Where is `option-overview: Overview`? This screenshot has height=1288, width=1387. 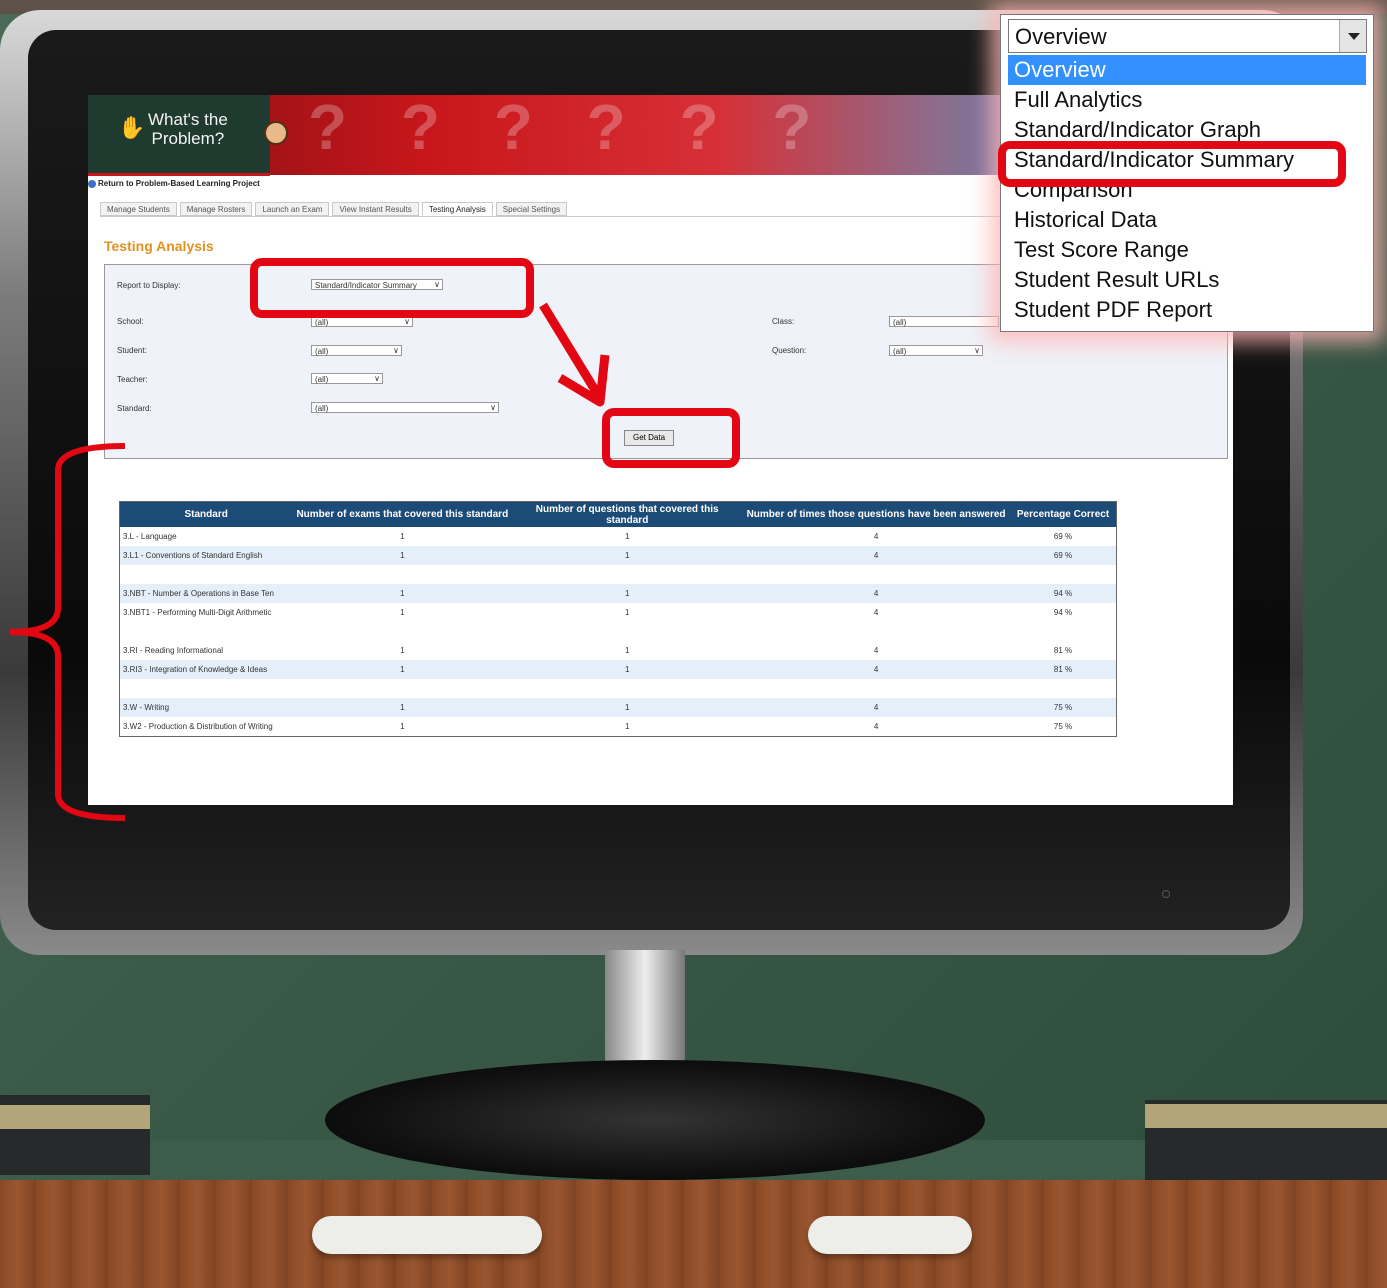
option-overview: Overview is located at coordinates (1187, 70).